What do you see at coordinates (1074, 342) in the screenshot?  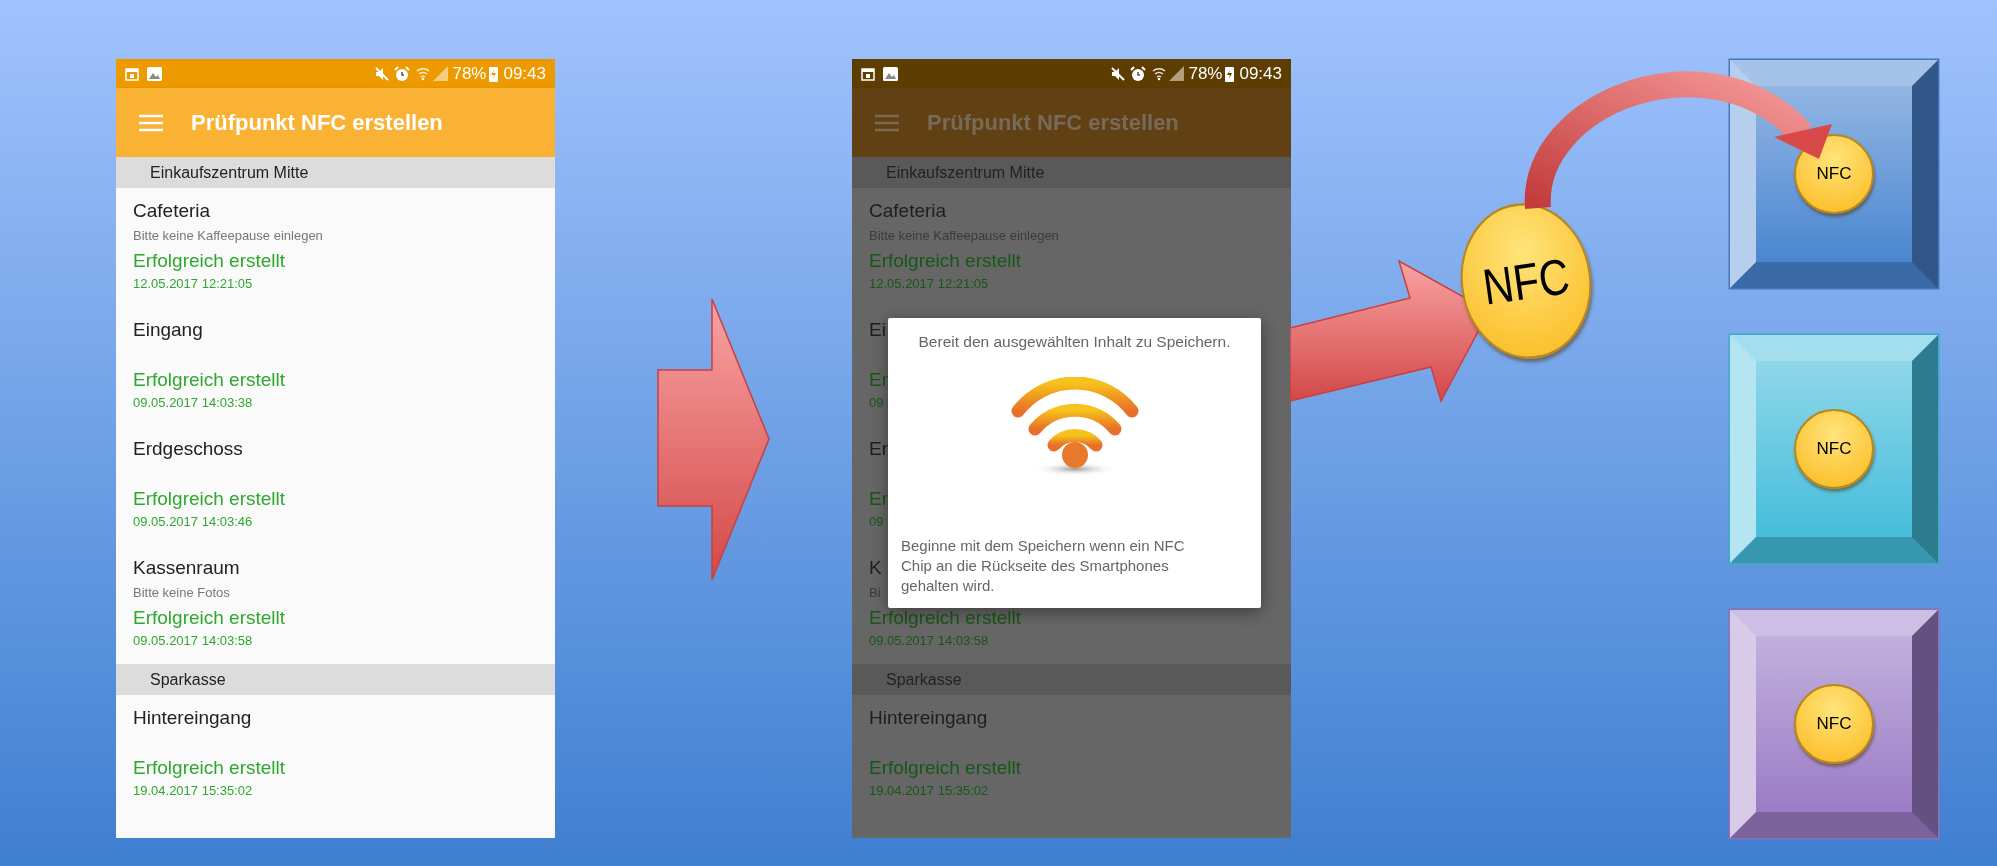 I see `dialog-title: Bereit den ausgewählten Inhalt zu Speichern.` at bounding box center [1074, 342].